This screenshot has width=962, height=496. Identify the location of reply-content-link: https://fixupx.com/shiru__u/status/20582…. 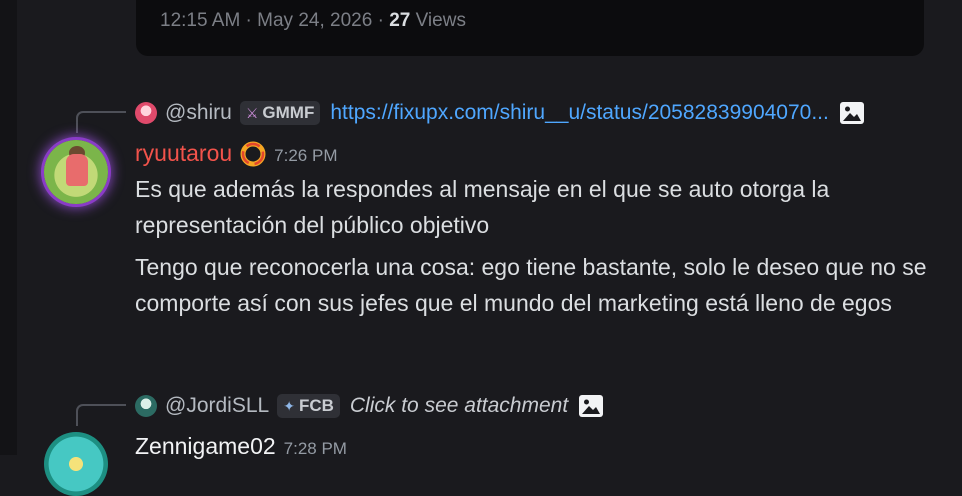
(579, 113).